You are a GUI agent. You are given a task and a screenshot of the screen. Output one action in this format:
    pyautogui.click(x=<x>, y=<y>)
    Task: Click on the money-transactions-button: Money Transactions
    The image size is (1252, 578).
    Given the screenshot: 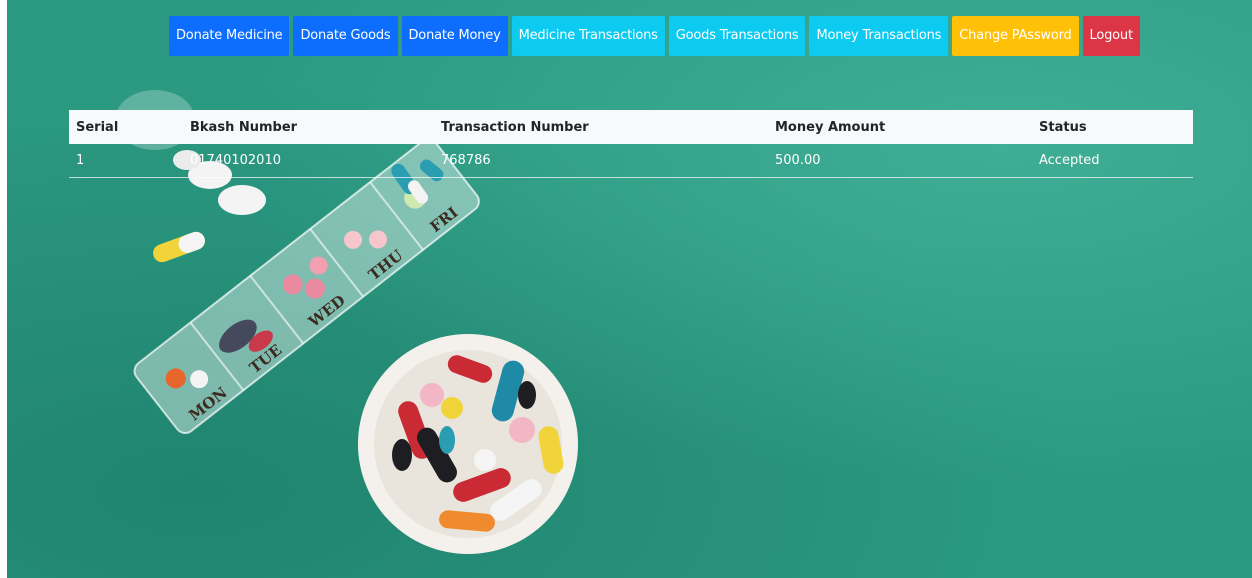 What is the action you would take?
    pyautogui.click(x=879, y=36)
    